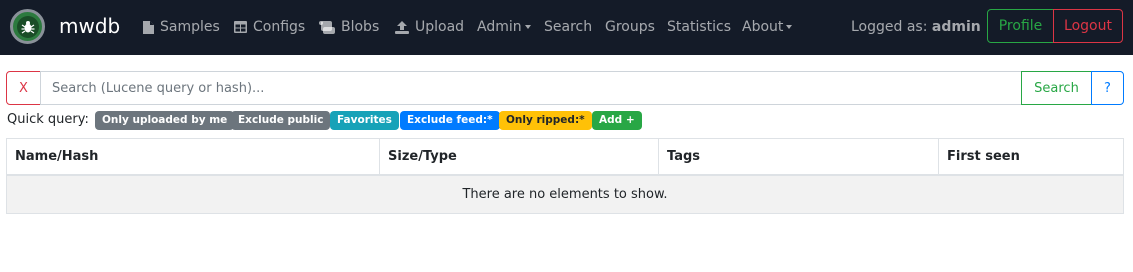 The width and height of the screenshot is (1133, 272). I want to click on quick-query-only-uploaded-by-me: Only uploaded by me, so click(165, 120).